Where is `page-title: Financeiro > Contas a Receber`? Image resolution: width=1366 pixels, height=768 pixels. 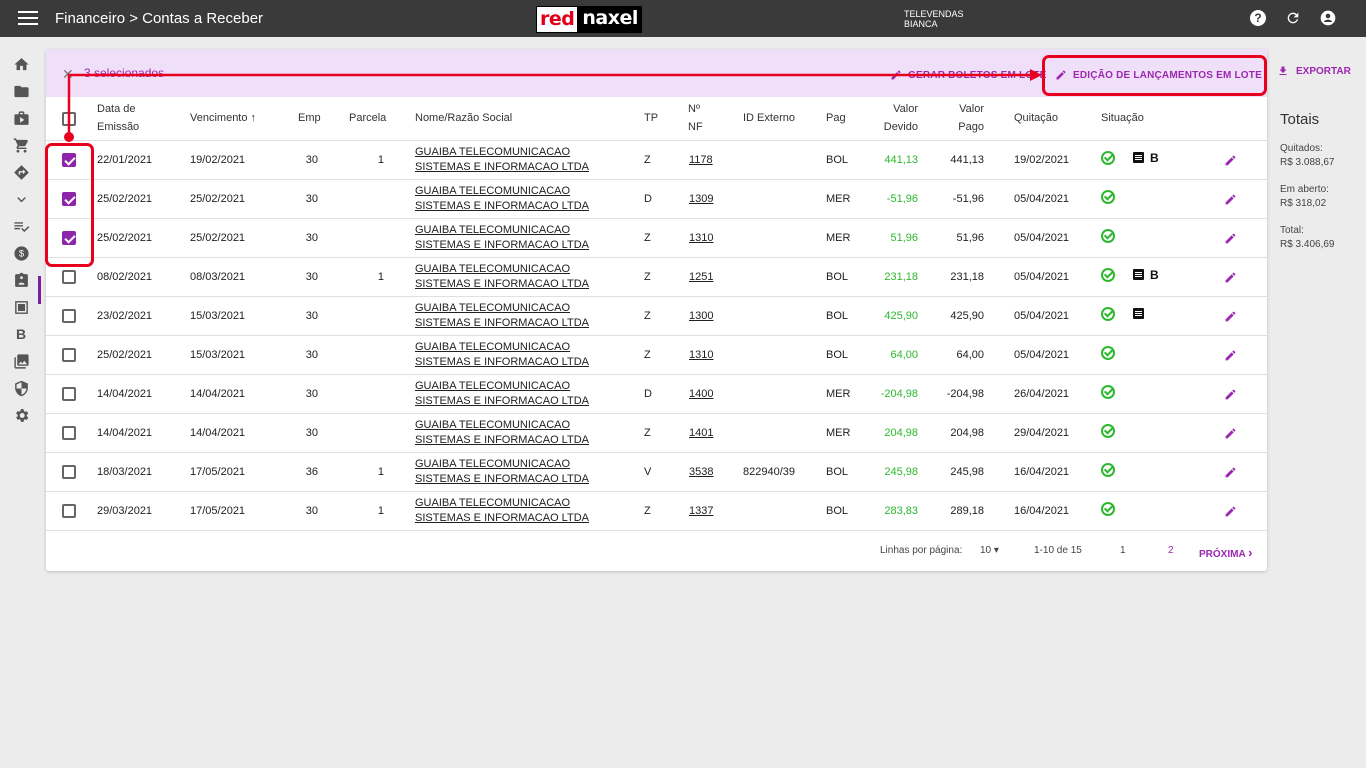 page-title: Financeiro > Contas a Receber is located at coordinates (159, 18).